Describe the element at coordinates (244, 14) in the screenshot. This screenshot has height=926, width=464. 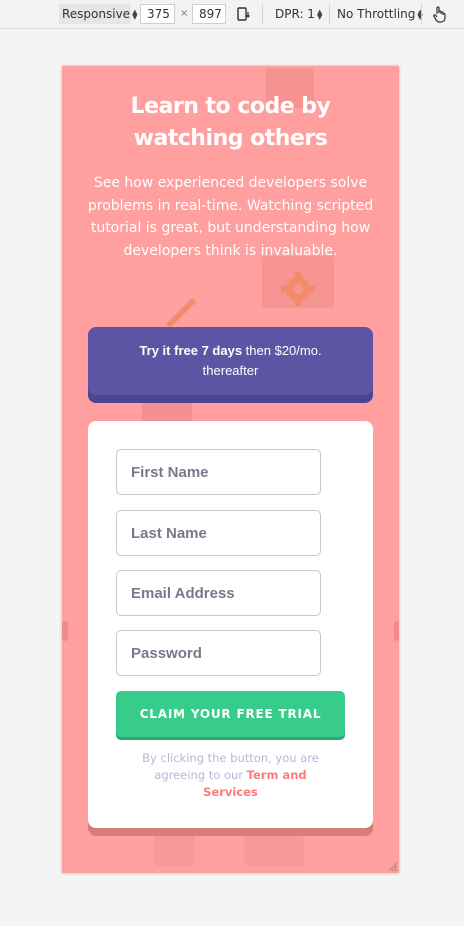
I see `rotate-icon` at that location.